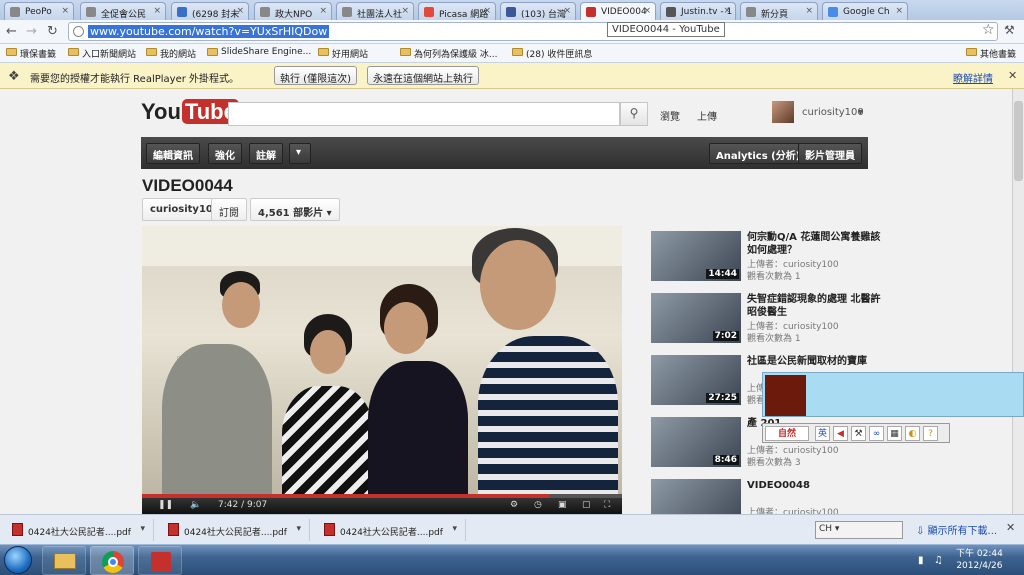 Image resolution: width=1024 pixels, height=575 pixels. I want to click on scrollbar-thumb, so click(1018, 141).